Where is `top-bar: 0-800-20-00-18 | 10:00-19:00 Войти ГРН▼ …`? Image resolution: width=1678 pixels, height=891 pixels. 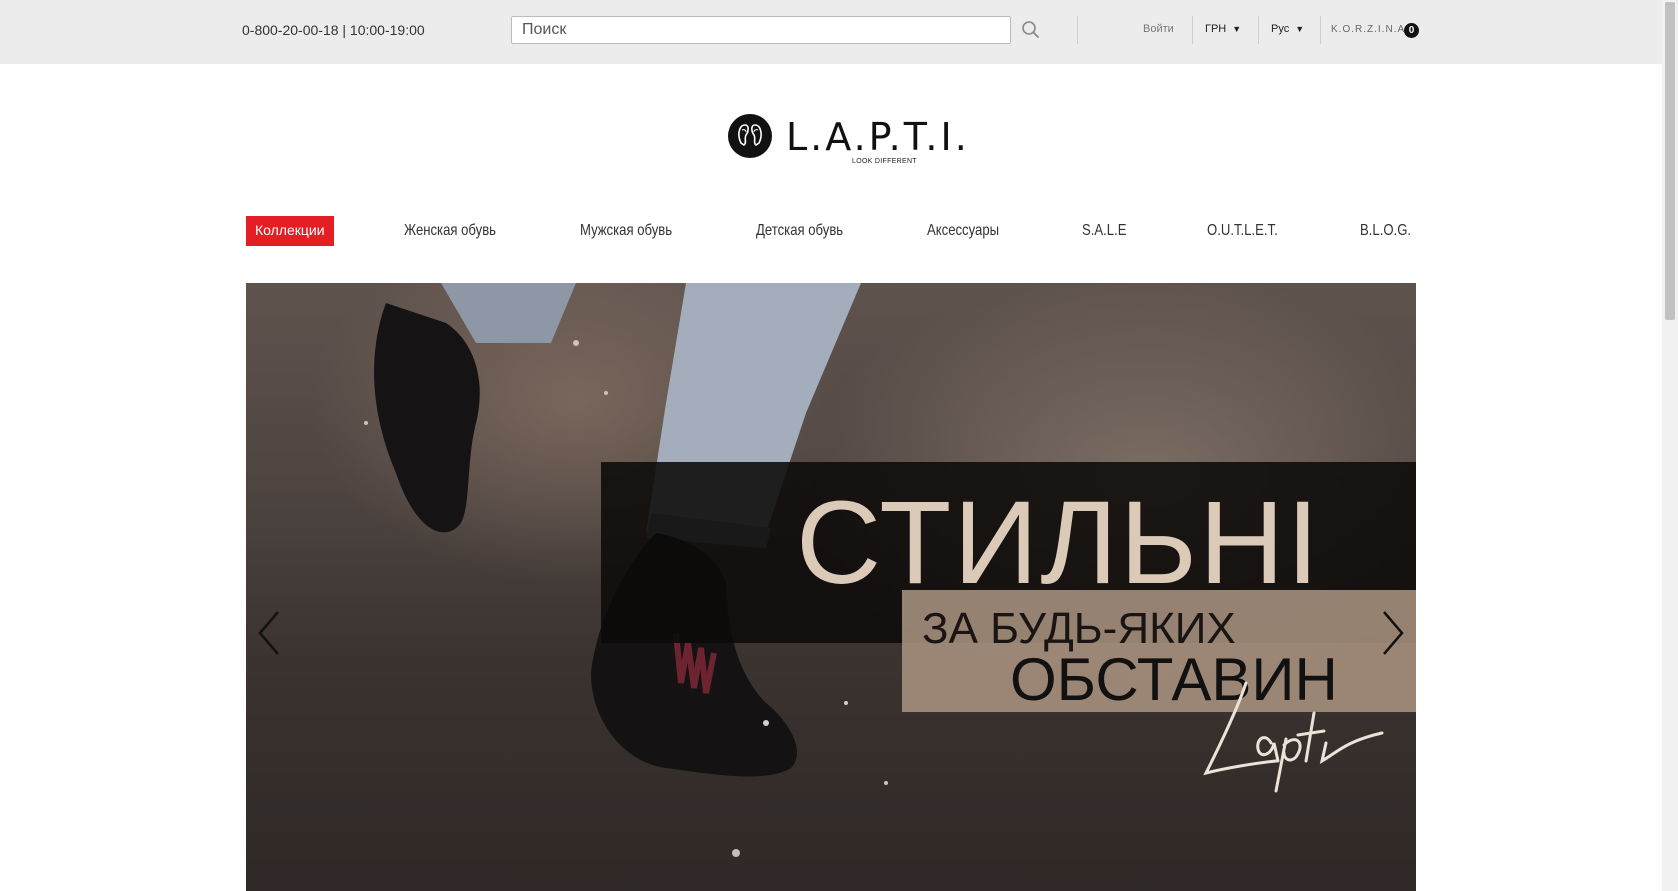 top-bar: 0-800-20-00-18 | 10:00-19:00 Войти ГРН▼ … is located at coordinates (831, 32).